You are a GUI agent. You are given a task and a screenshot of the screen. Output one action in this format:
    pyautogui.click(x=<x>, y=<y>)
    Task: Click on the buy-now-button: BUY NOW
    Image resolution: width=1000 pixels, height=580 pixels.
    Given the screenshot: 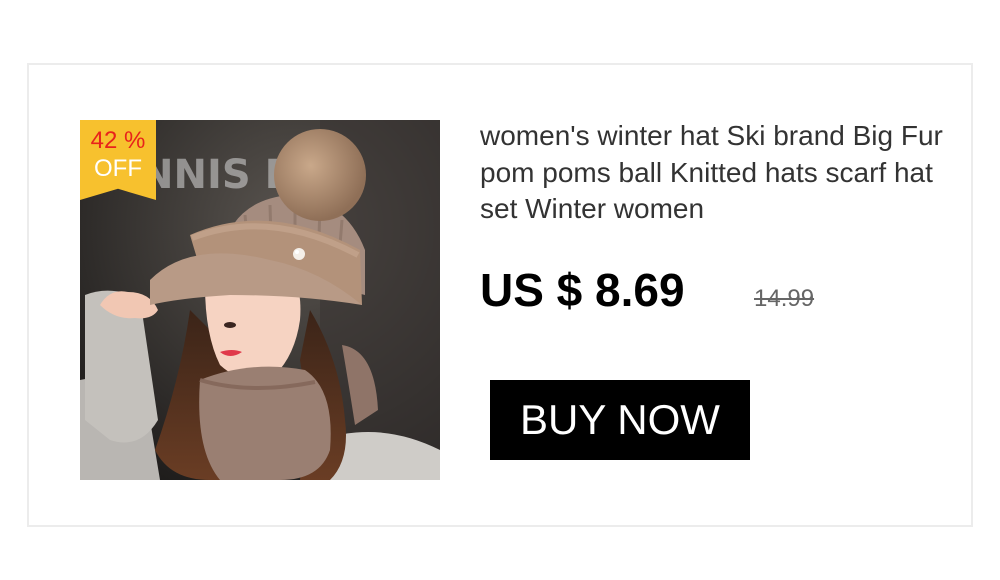 What is the action you would take?
    pyautogui.click(x=620, y=420)
    